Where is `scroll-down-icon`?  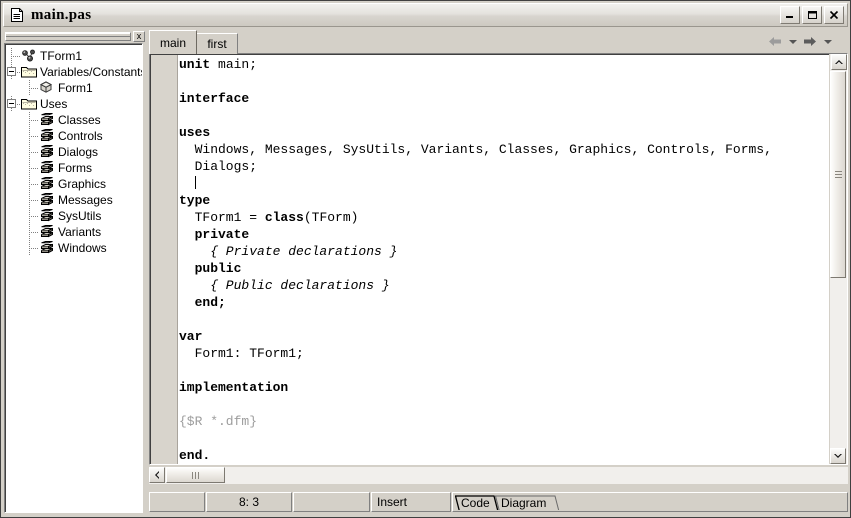 scroll-down-icon is located at coordinates (838, 456).